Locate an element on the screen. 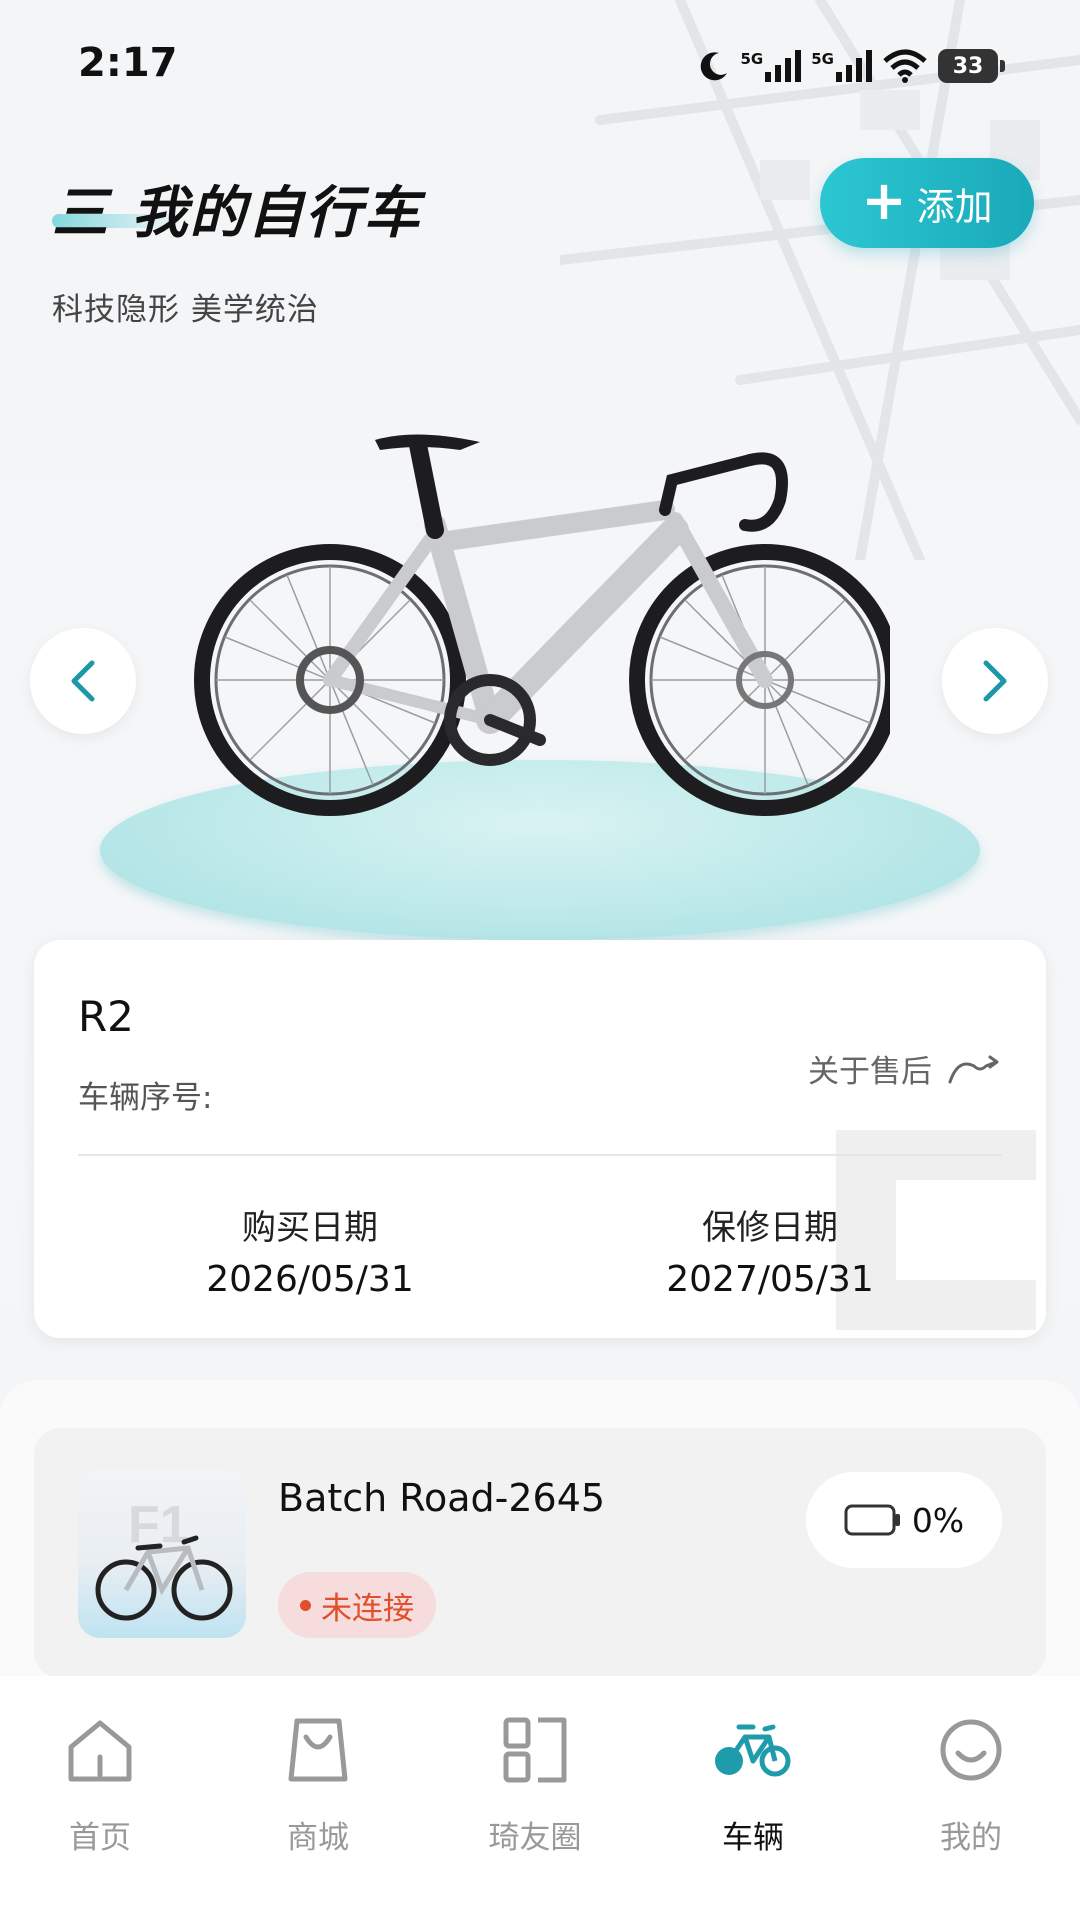 The height and width of the screenshot is (1920, 1080). warranty-date-value: 2027/05/31 is located at coordinates (770, 1279).